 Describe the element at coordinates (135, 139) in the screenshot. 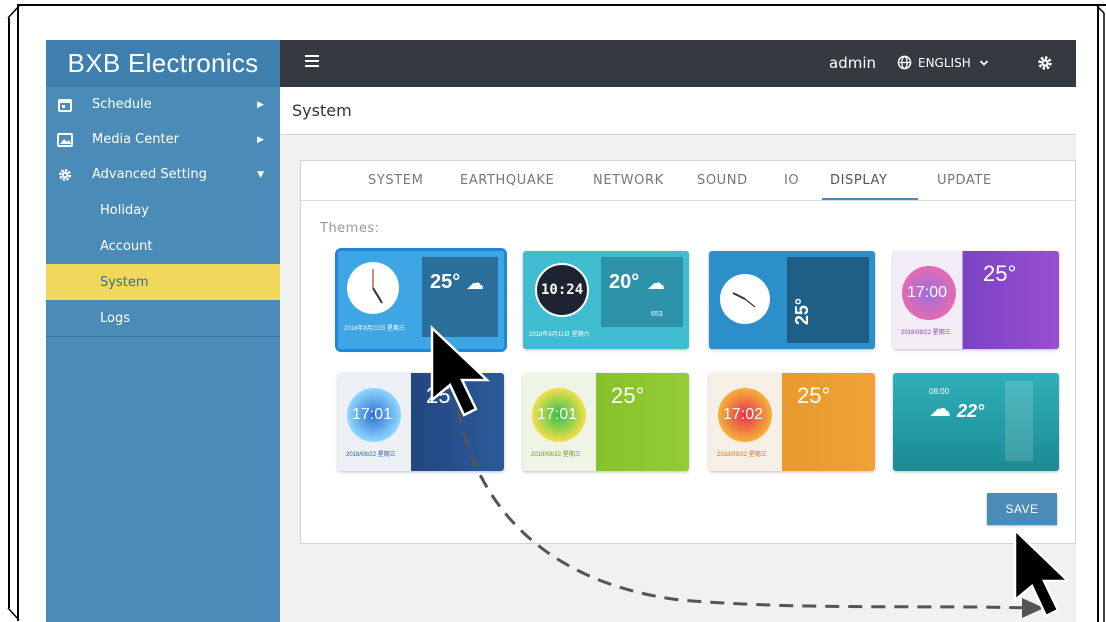

I see `sidebar-item-label: Media Center` at that location.